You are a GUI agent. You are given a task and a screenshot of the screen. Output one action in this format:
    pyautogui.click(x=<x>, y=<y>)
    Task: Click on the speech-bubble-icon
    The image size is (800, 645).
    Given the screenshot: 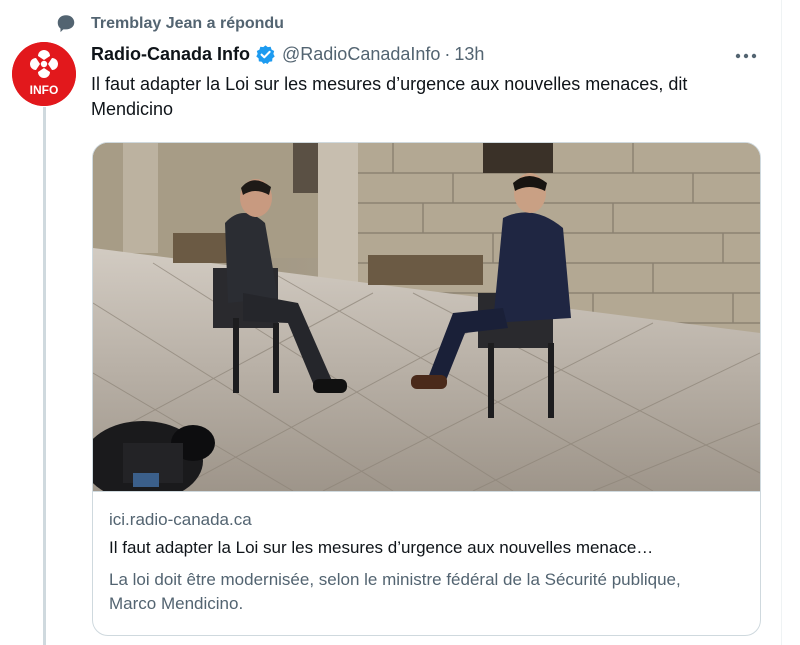 What is the action you would take?
    pyautogui.click(x=66, y=25)
    